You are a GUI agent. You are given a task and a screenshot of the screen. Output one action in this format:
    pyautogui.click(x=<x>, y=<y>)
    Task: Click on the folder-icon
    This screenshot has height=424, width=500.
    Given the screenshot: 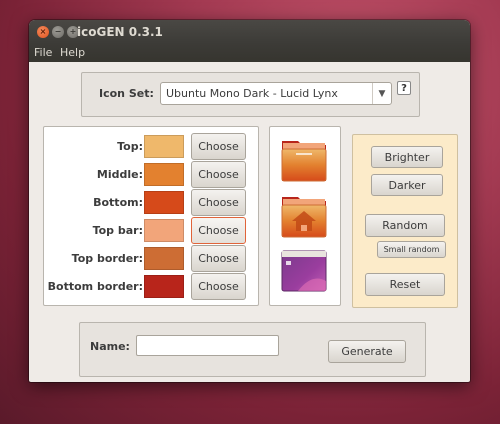 What is the action you would take?
    pyautogui.click(x=304, y=161)
    